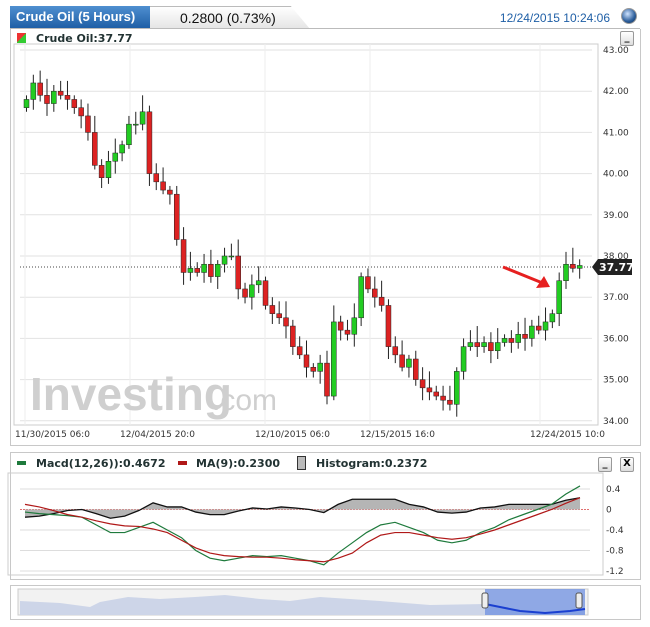  Describe the element at coordinates (21, 463) in the screenshot. I see `macd-legend-icon` at that location.